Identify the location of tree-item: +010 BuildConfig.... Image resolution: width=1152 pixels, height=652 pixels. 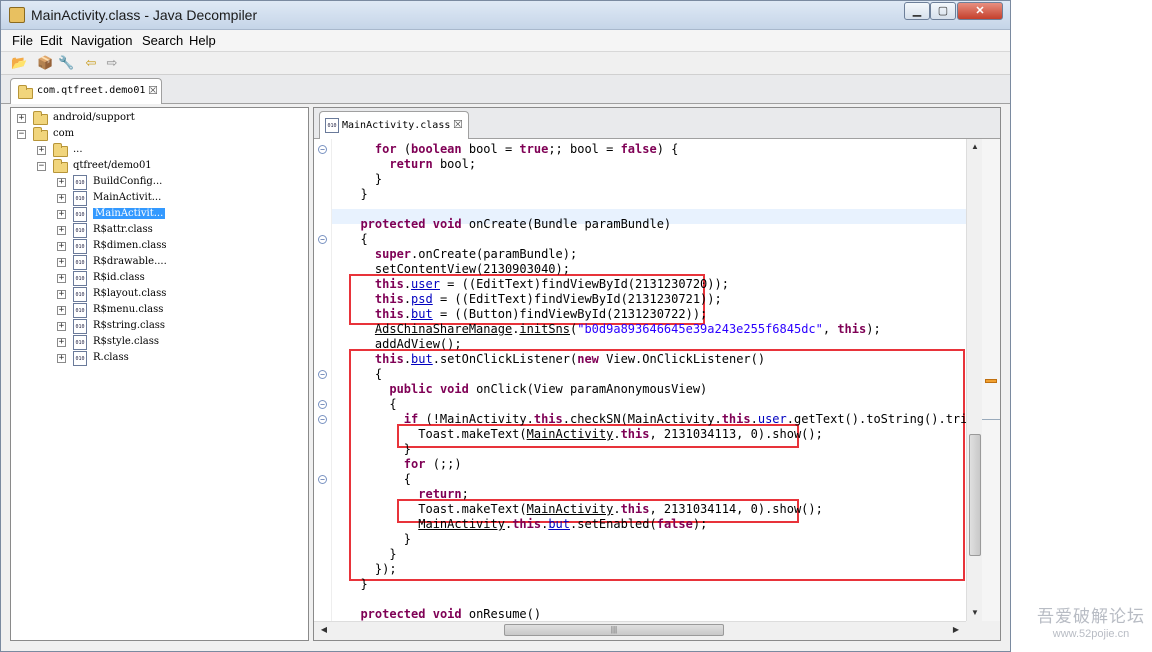
(159, 183).